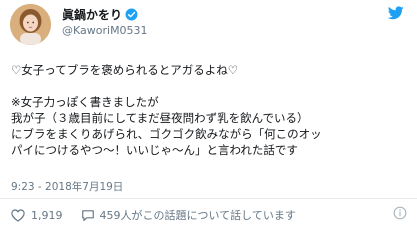 The height and width of the screenshot is (240, 417). What do you see at coordinates (67, 186) in the screenshot?
I see `tweet-timestamp: 9:23 - 2018年7月19日` at bounding box center [67, 186].